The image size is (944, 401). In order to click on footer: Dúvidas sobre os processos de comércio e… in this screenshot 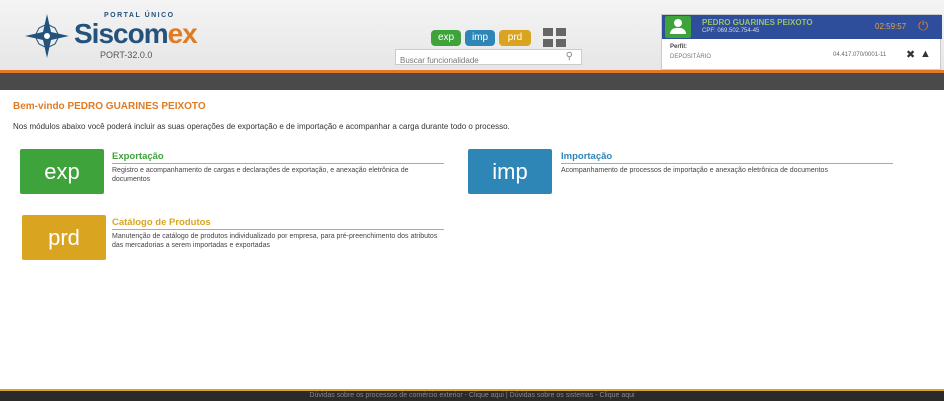, I will do `click(472, 395)`.